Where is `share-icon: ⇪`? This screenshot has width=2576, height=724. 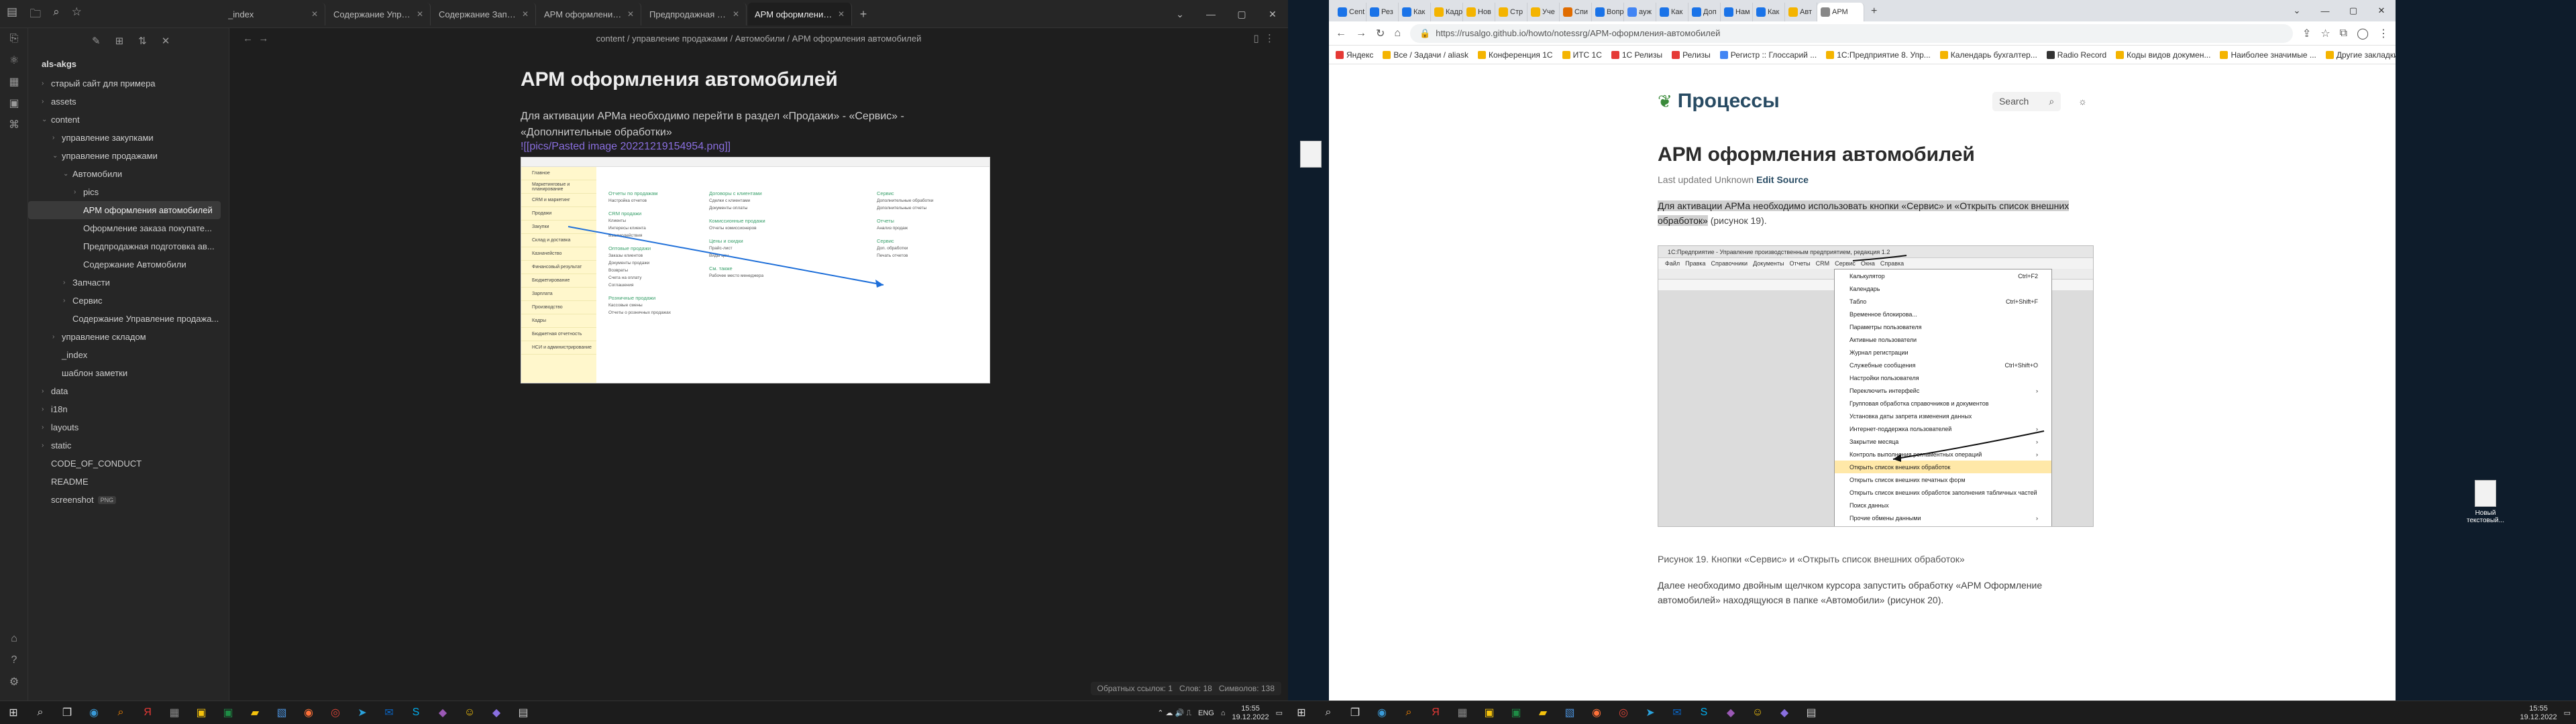 share-icon: ⇪ is located at coordinates (2306, 33).